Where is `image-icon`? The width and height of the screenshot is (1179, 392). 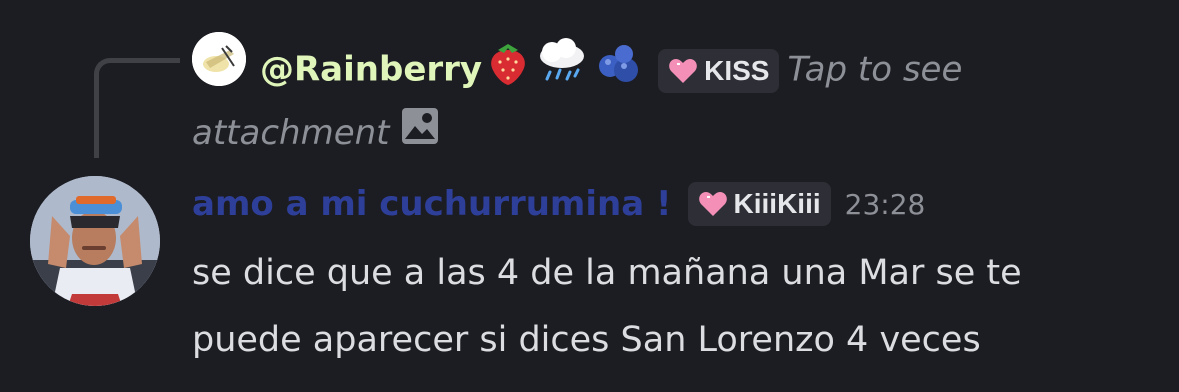 image-icon is located at coordinates (420, 135).